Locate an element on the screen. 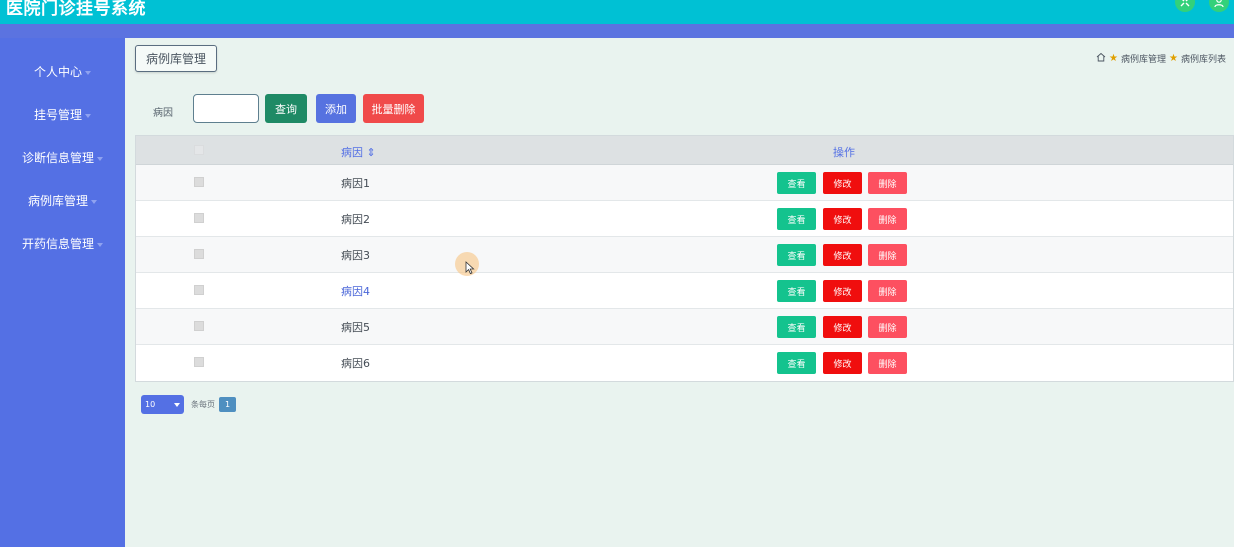  pagination: 10 条每页 1 is located at coordinates (188, 404).